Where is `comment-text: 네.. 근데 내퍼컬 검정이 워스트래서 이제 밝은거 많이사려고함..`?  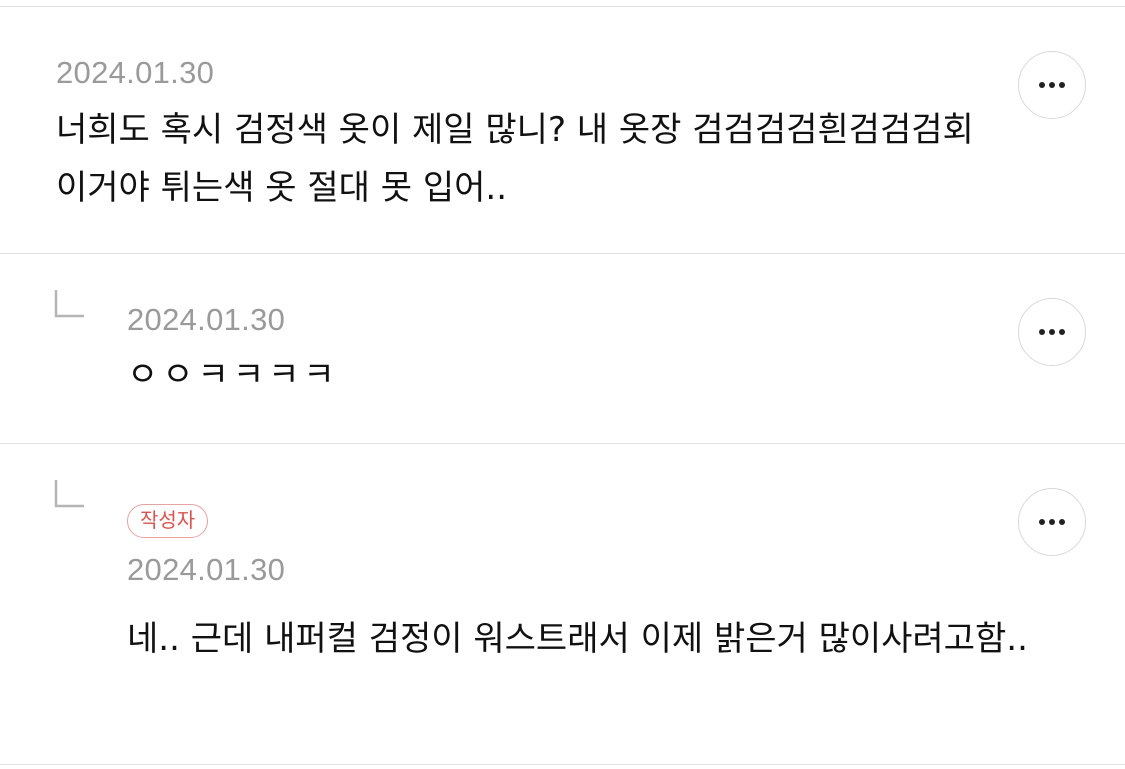
comment-text: 네.. 근데 내퍼컬 검정이 워스트래서 이제 밝은거 많이사려고함.. is located at coordinates (577, 639).